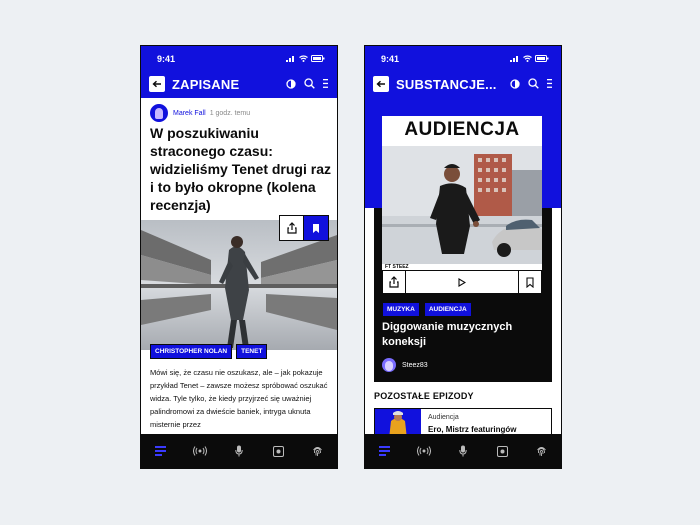 This screenshot has height=525, width=700. I want to click on tag-audiencja: AUDIENCJA, so click(447, 309).